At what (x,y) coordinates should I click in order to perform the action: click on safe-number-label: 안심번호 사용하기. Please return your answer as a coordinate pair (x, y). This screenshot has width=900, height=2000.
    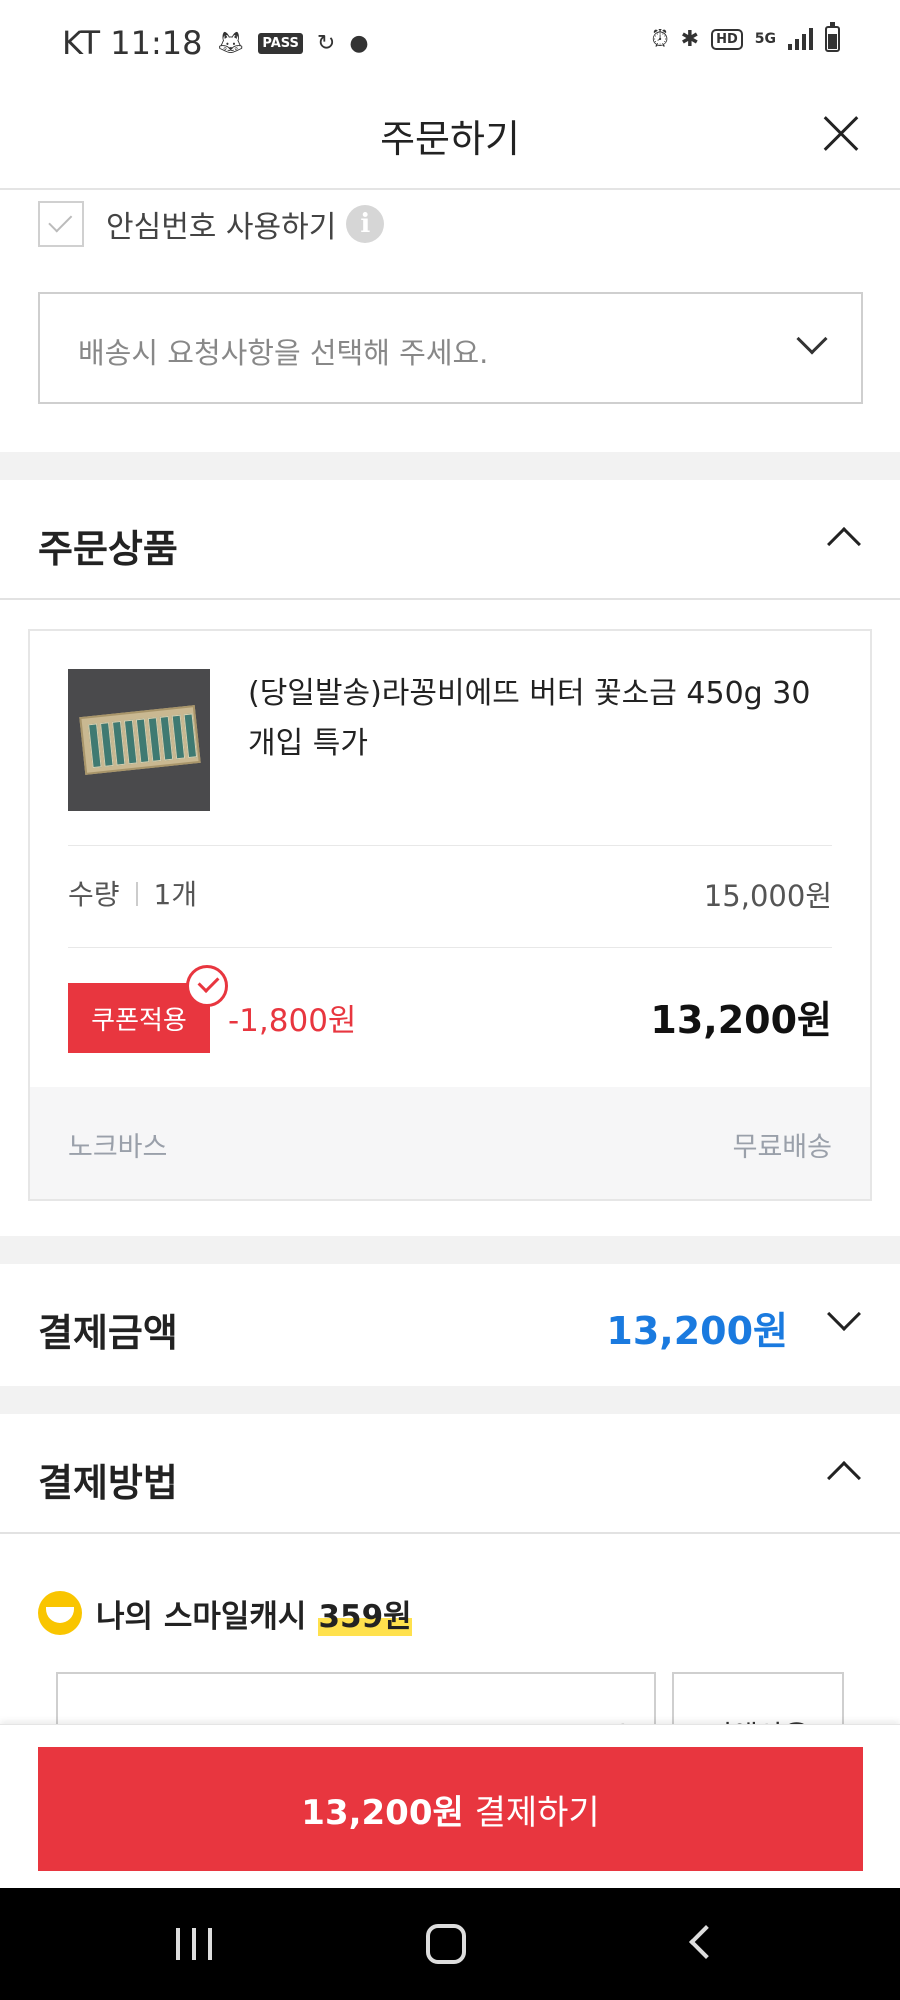
    Looking at the image, I should click on (221, 227).